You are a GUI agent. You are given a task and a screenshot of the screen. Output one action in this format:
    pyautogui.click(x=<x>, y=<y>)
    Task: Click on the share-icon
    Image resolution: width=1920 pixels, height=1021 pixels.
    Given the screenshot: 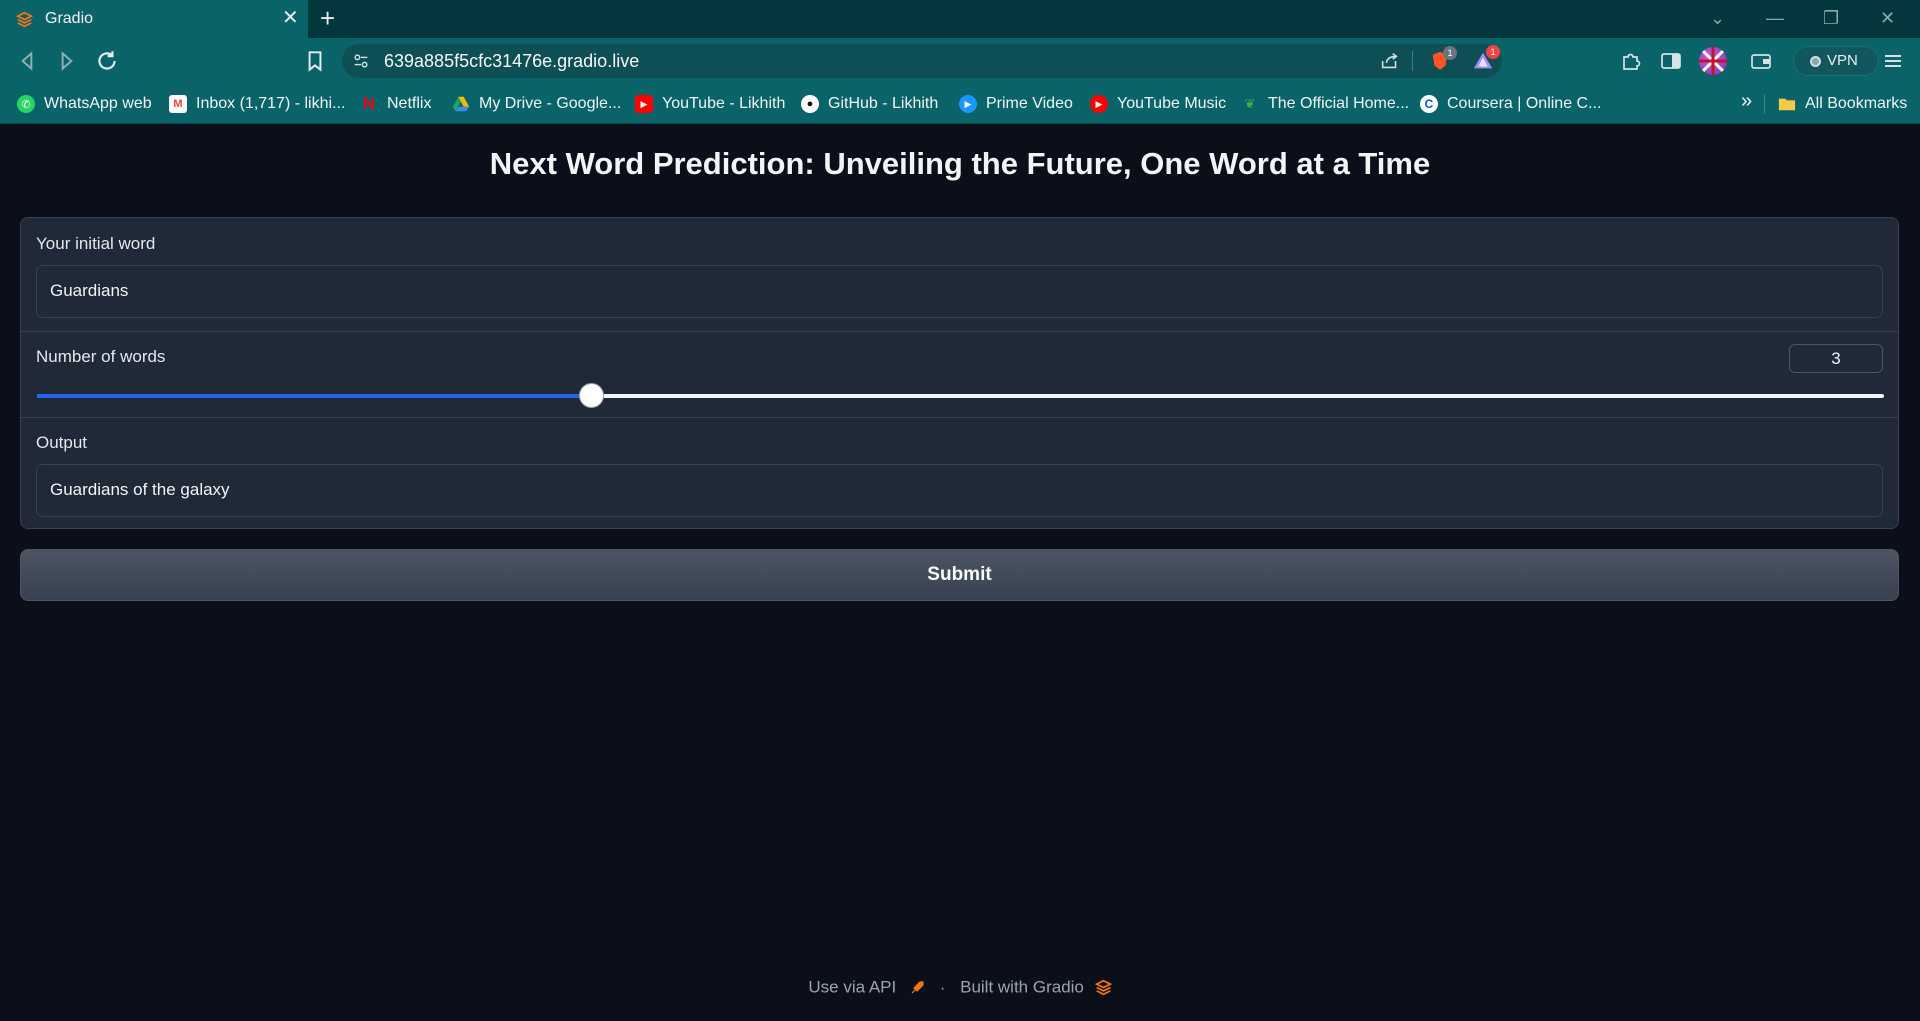 What is the action you would take?
    pyautogui.click(x=1390, y=61)
    